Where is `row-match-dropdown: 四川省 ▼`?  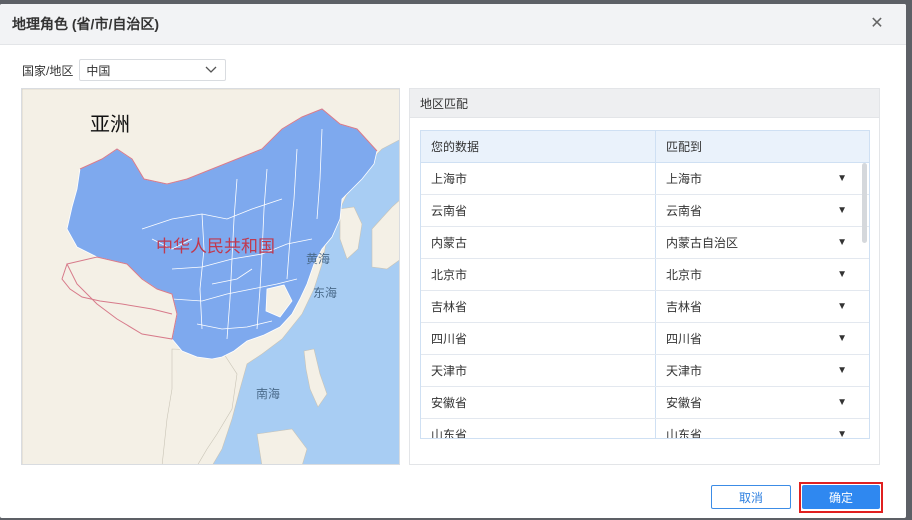
row-match-dropdown: 四川省 ▼ is located at coordinates (757, 338).